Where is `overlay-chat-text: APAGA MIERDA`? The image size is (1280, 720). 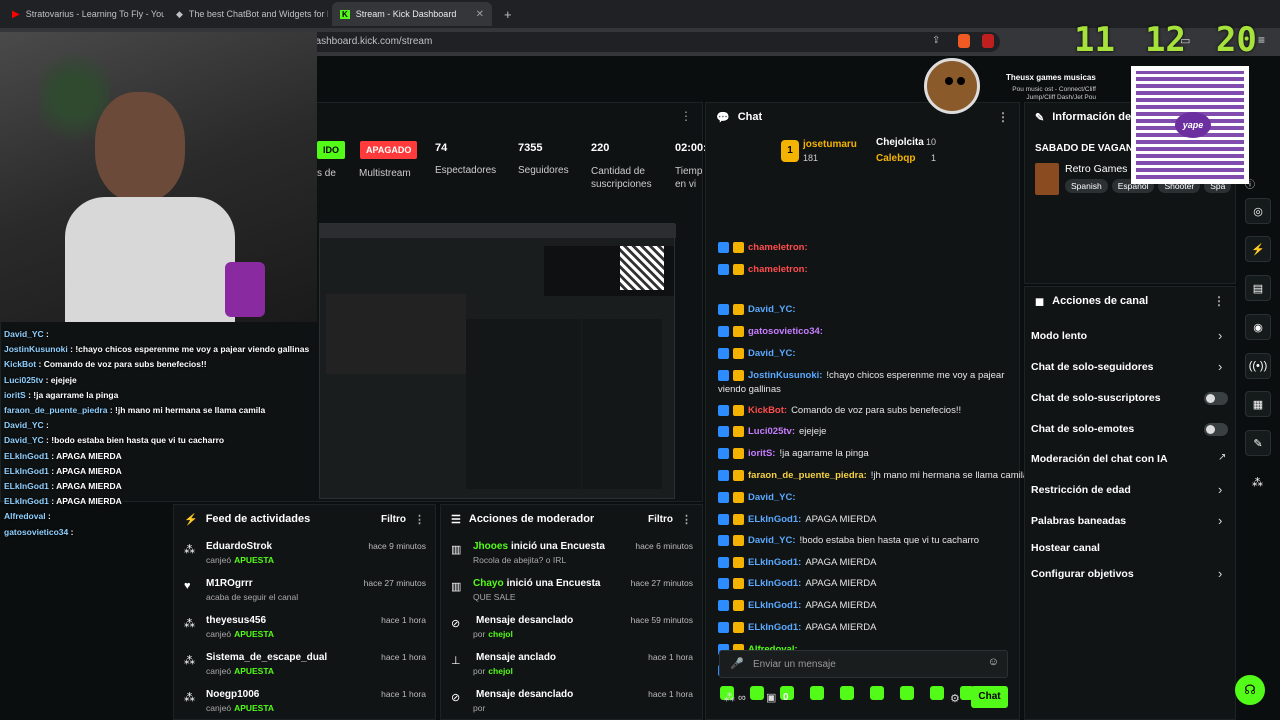
overlay-chat-text: APAGA MIERDA is located at coordinates (89, 455).